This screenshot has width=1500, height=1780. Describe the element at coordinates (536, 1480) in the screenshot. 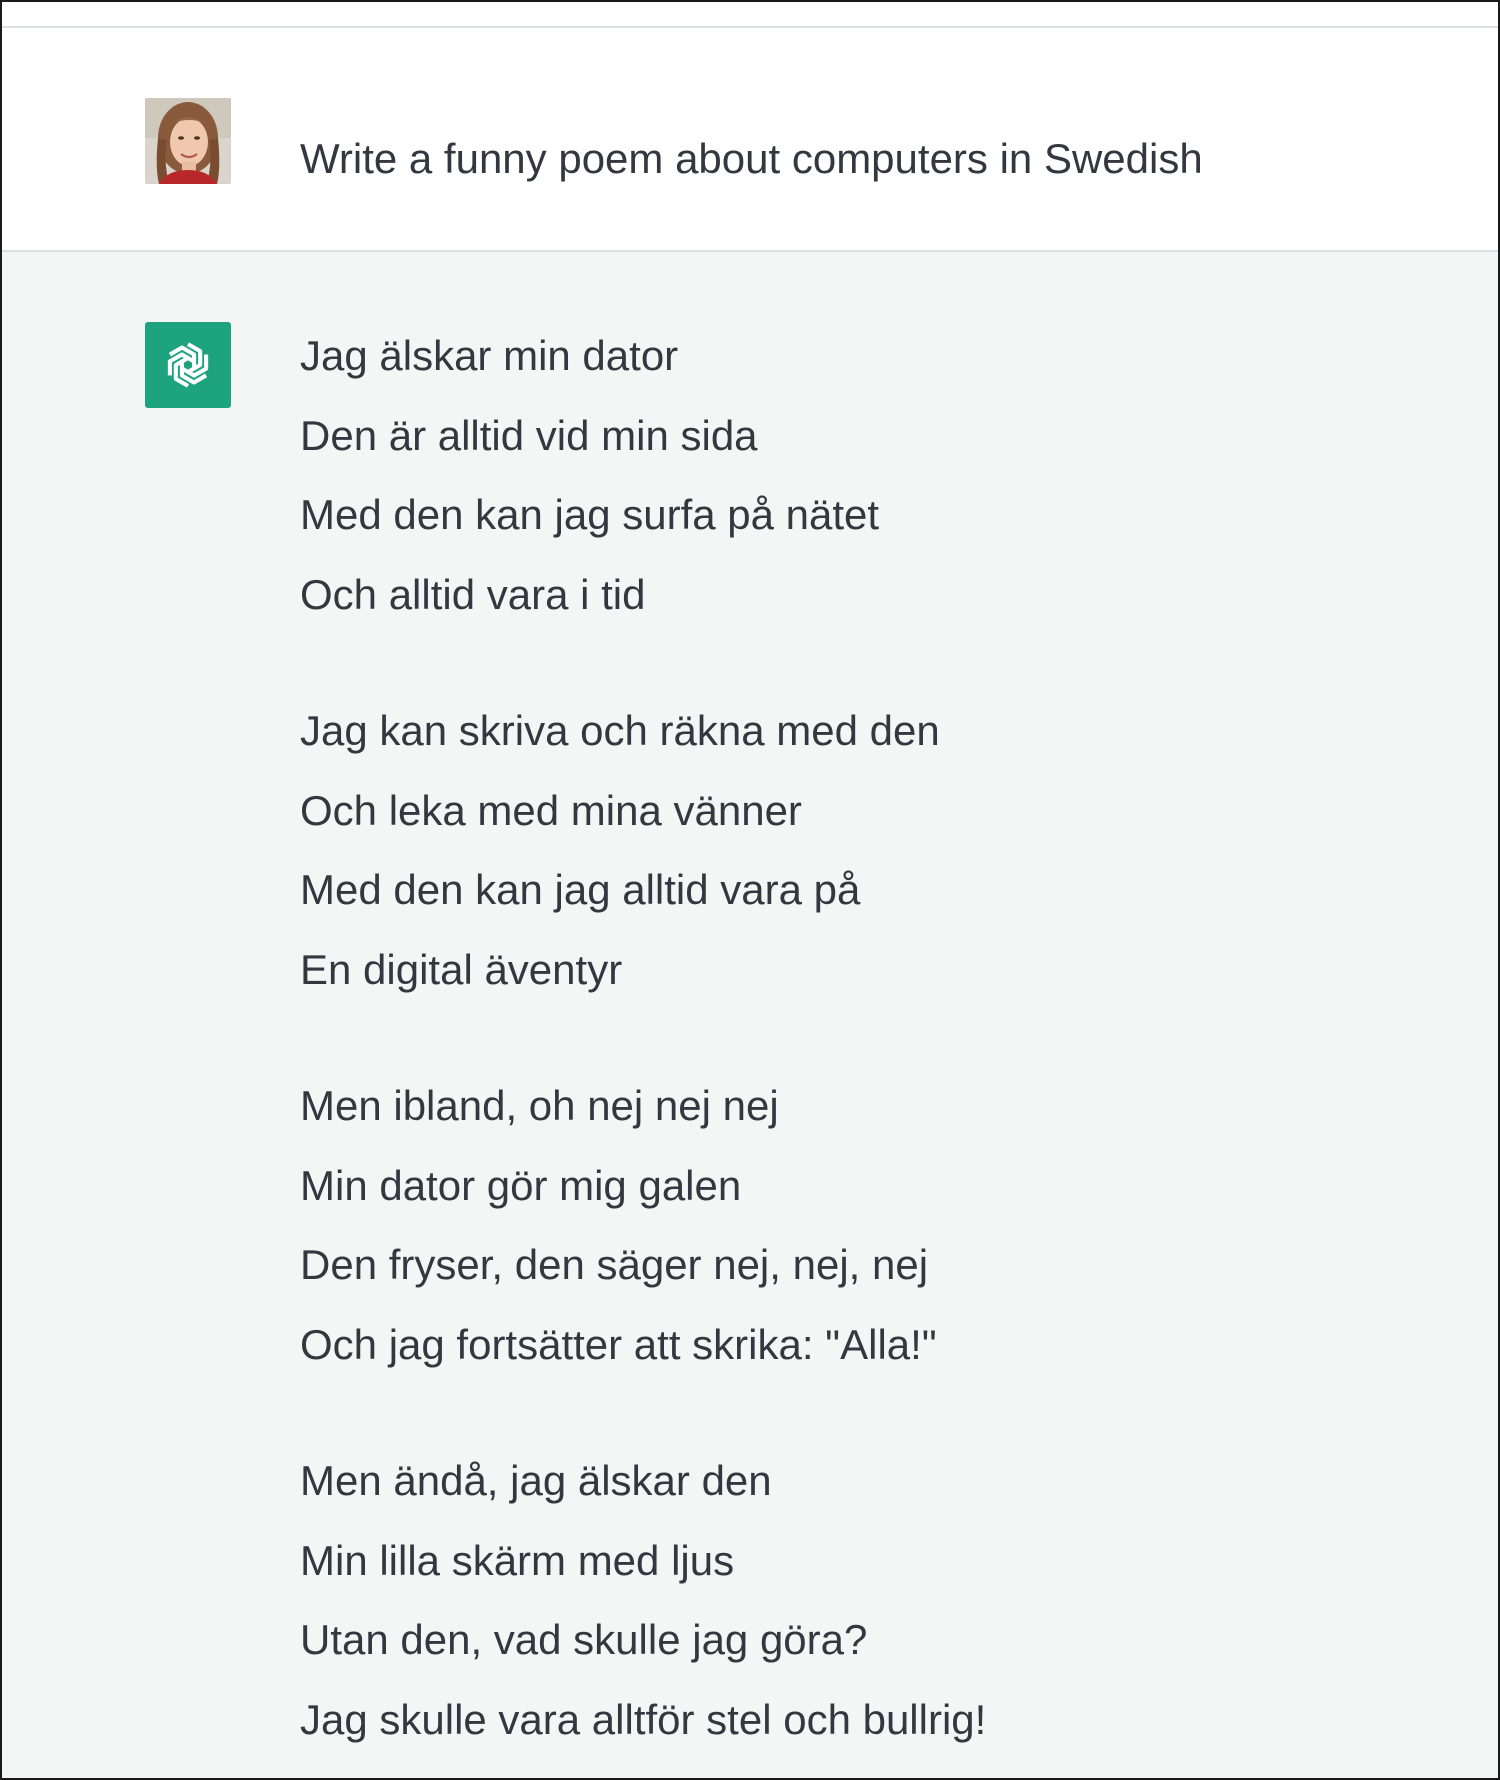

I see `poem-line: Men ändå, jag älskar den` at that location.